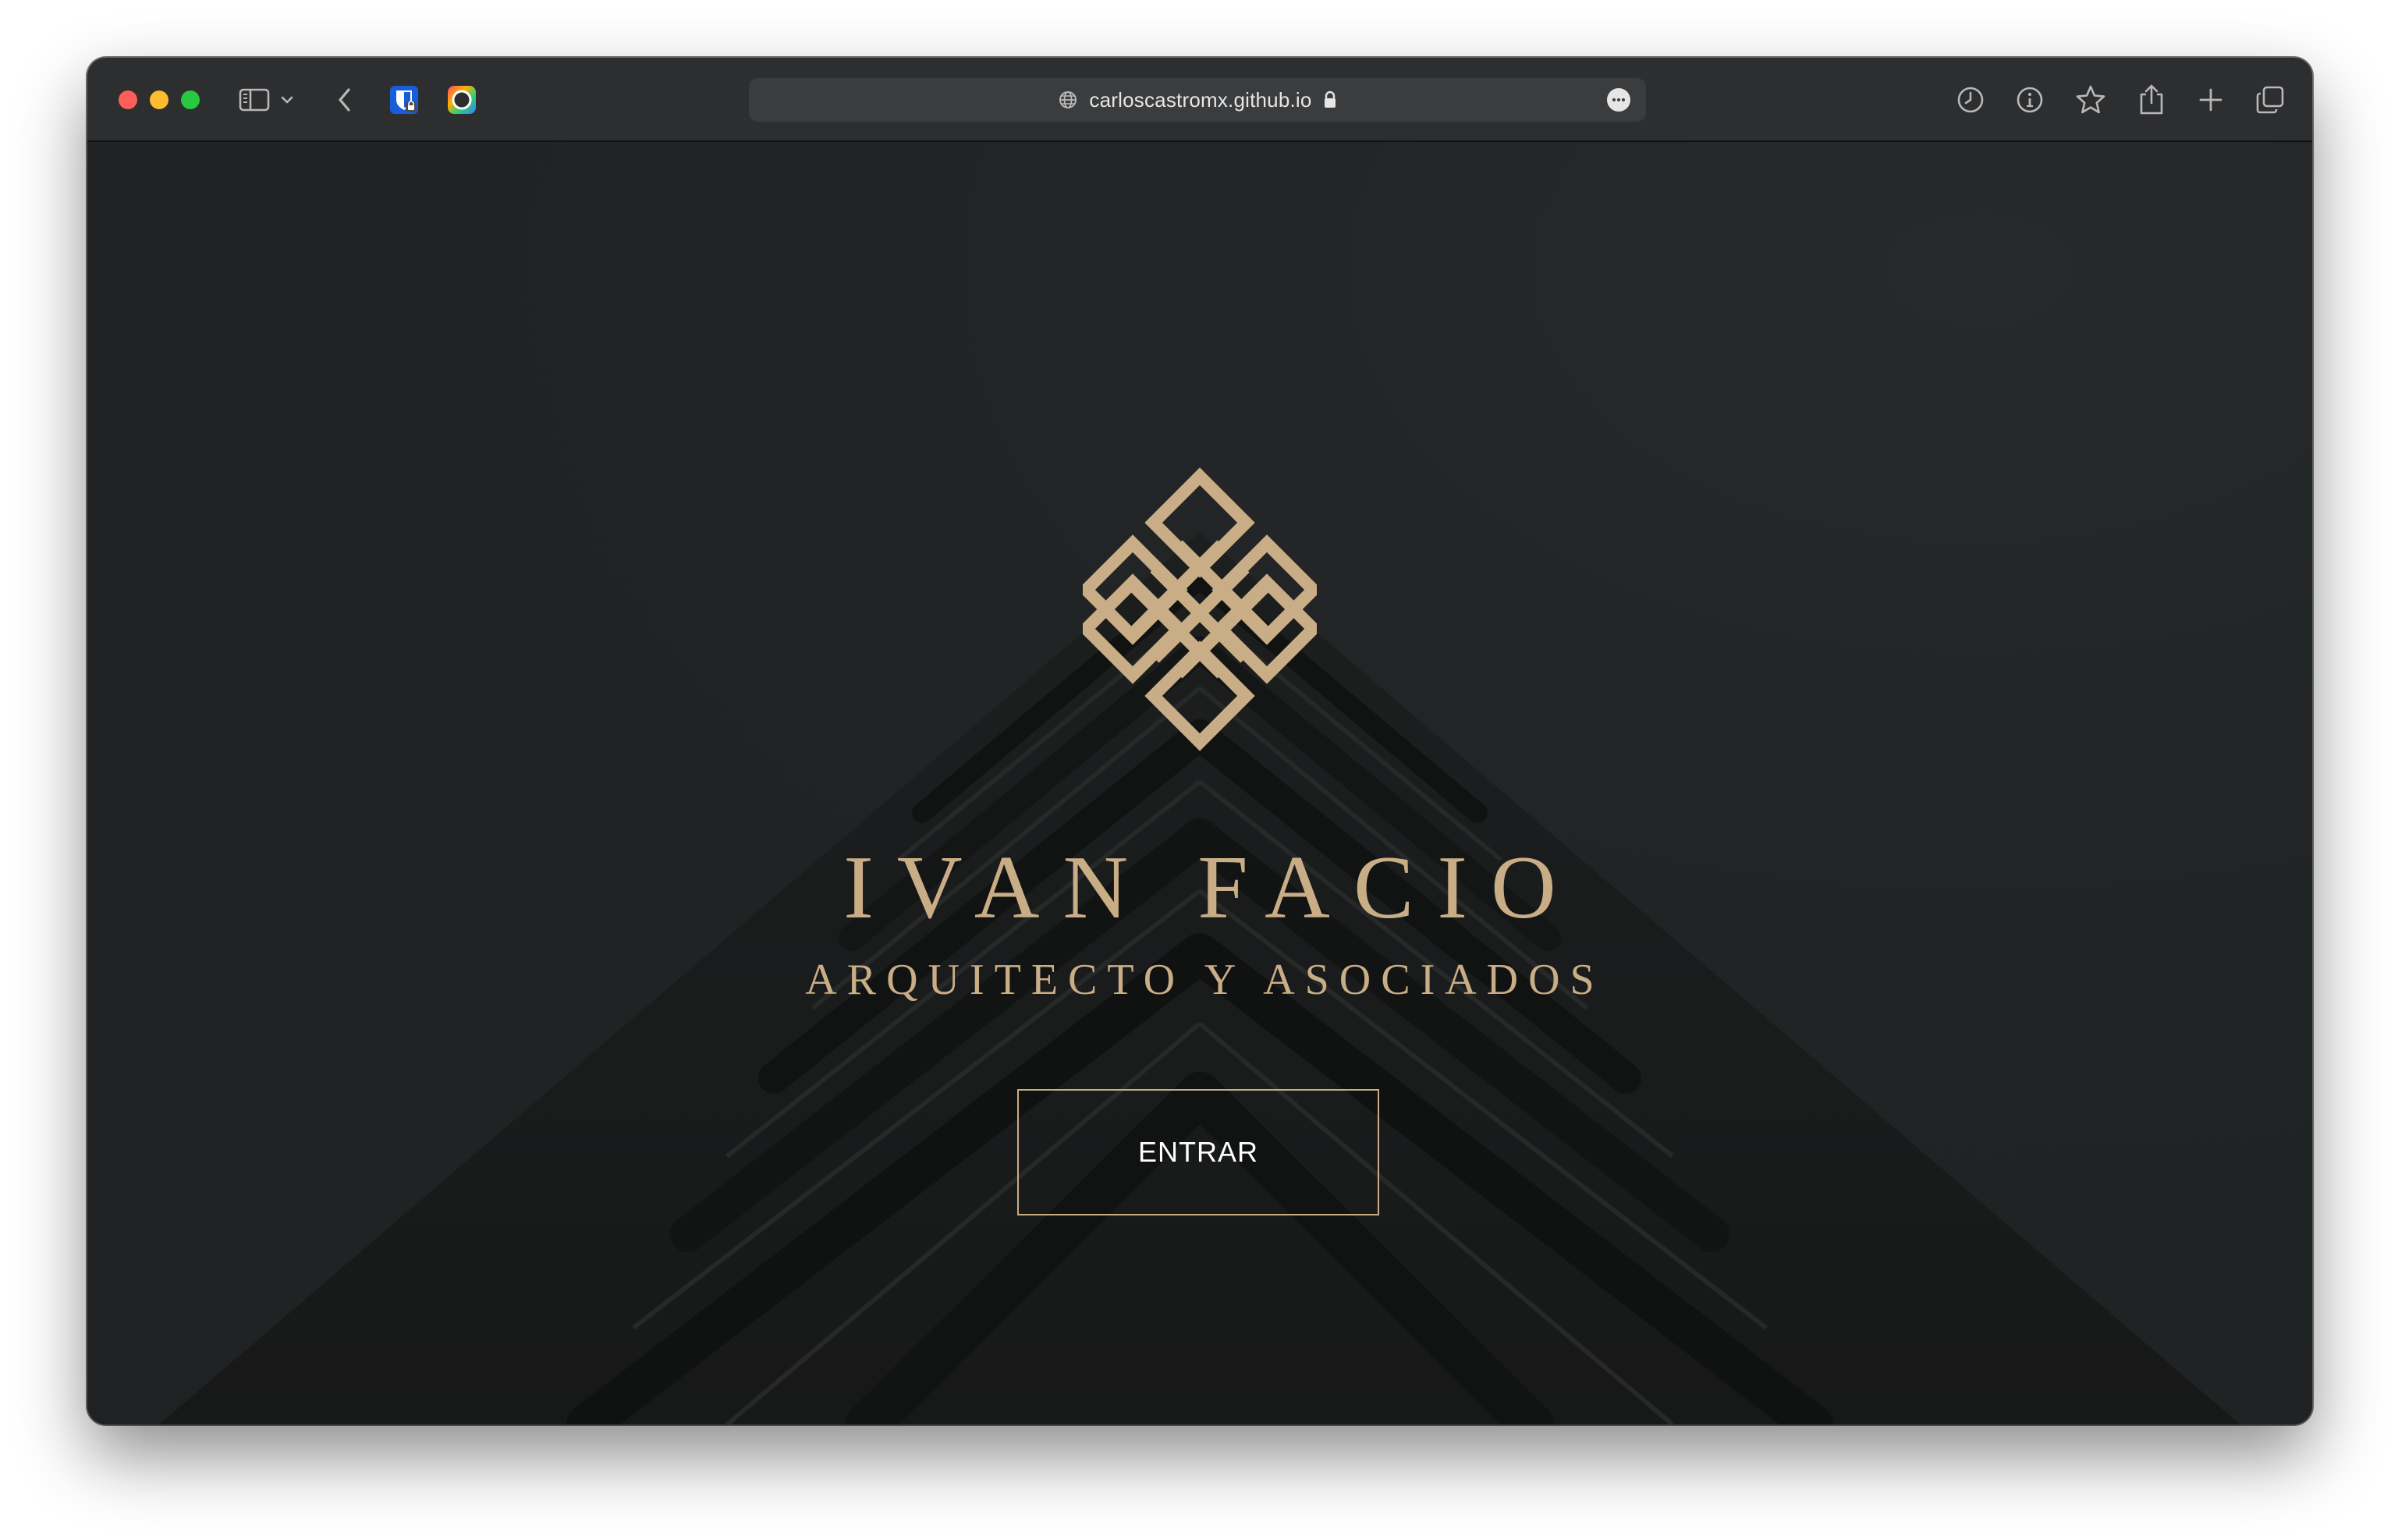 The height and width of the screenshot is (1540, 2398). I want to click on plus-icon, so click(2211, 100).